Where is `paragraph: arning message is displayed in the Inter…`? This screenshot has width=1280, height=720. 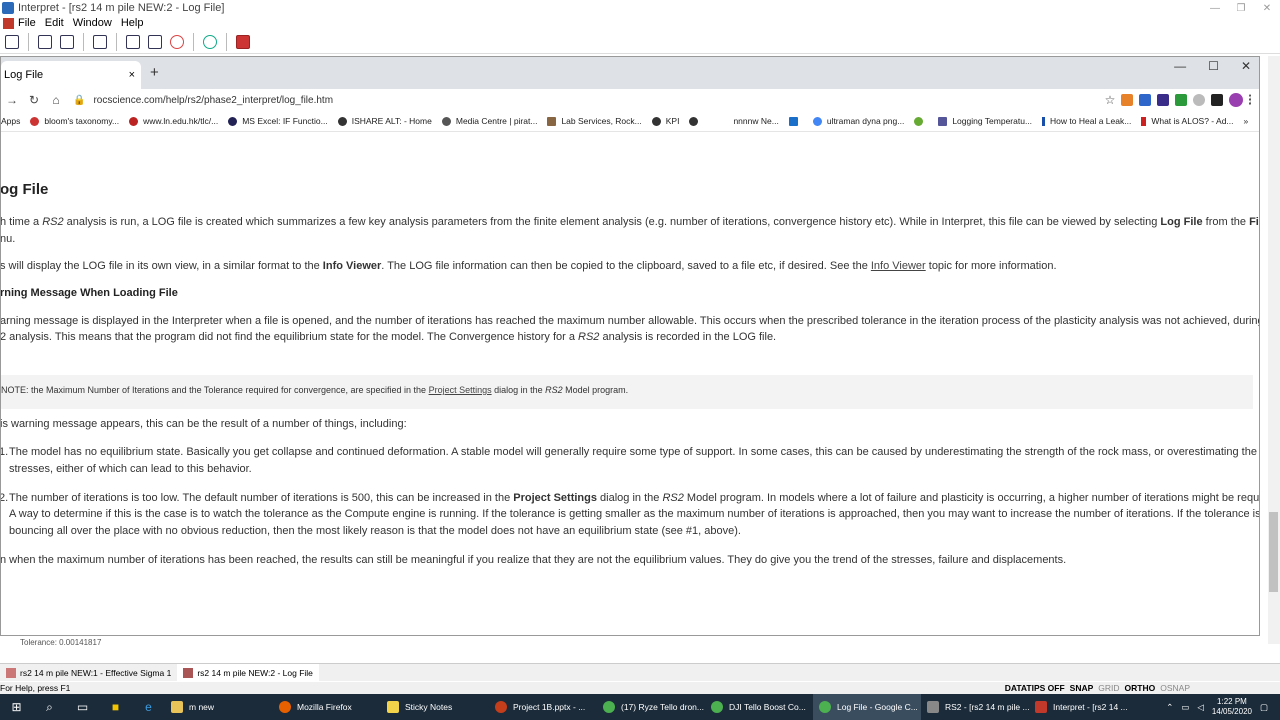
paragraph: arning message is displayed in the Inter… is located at coordinates (630, 321).